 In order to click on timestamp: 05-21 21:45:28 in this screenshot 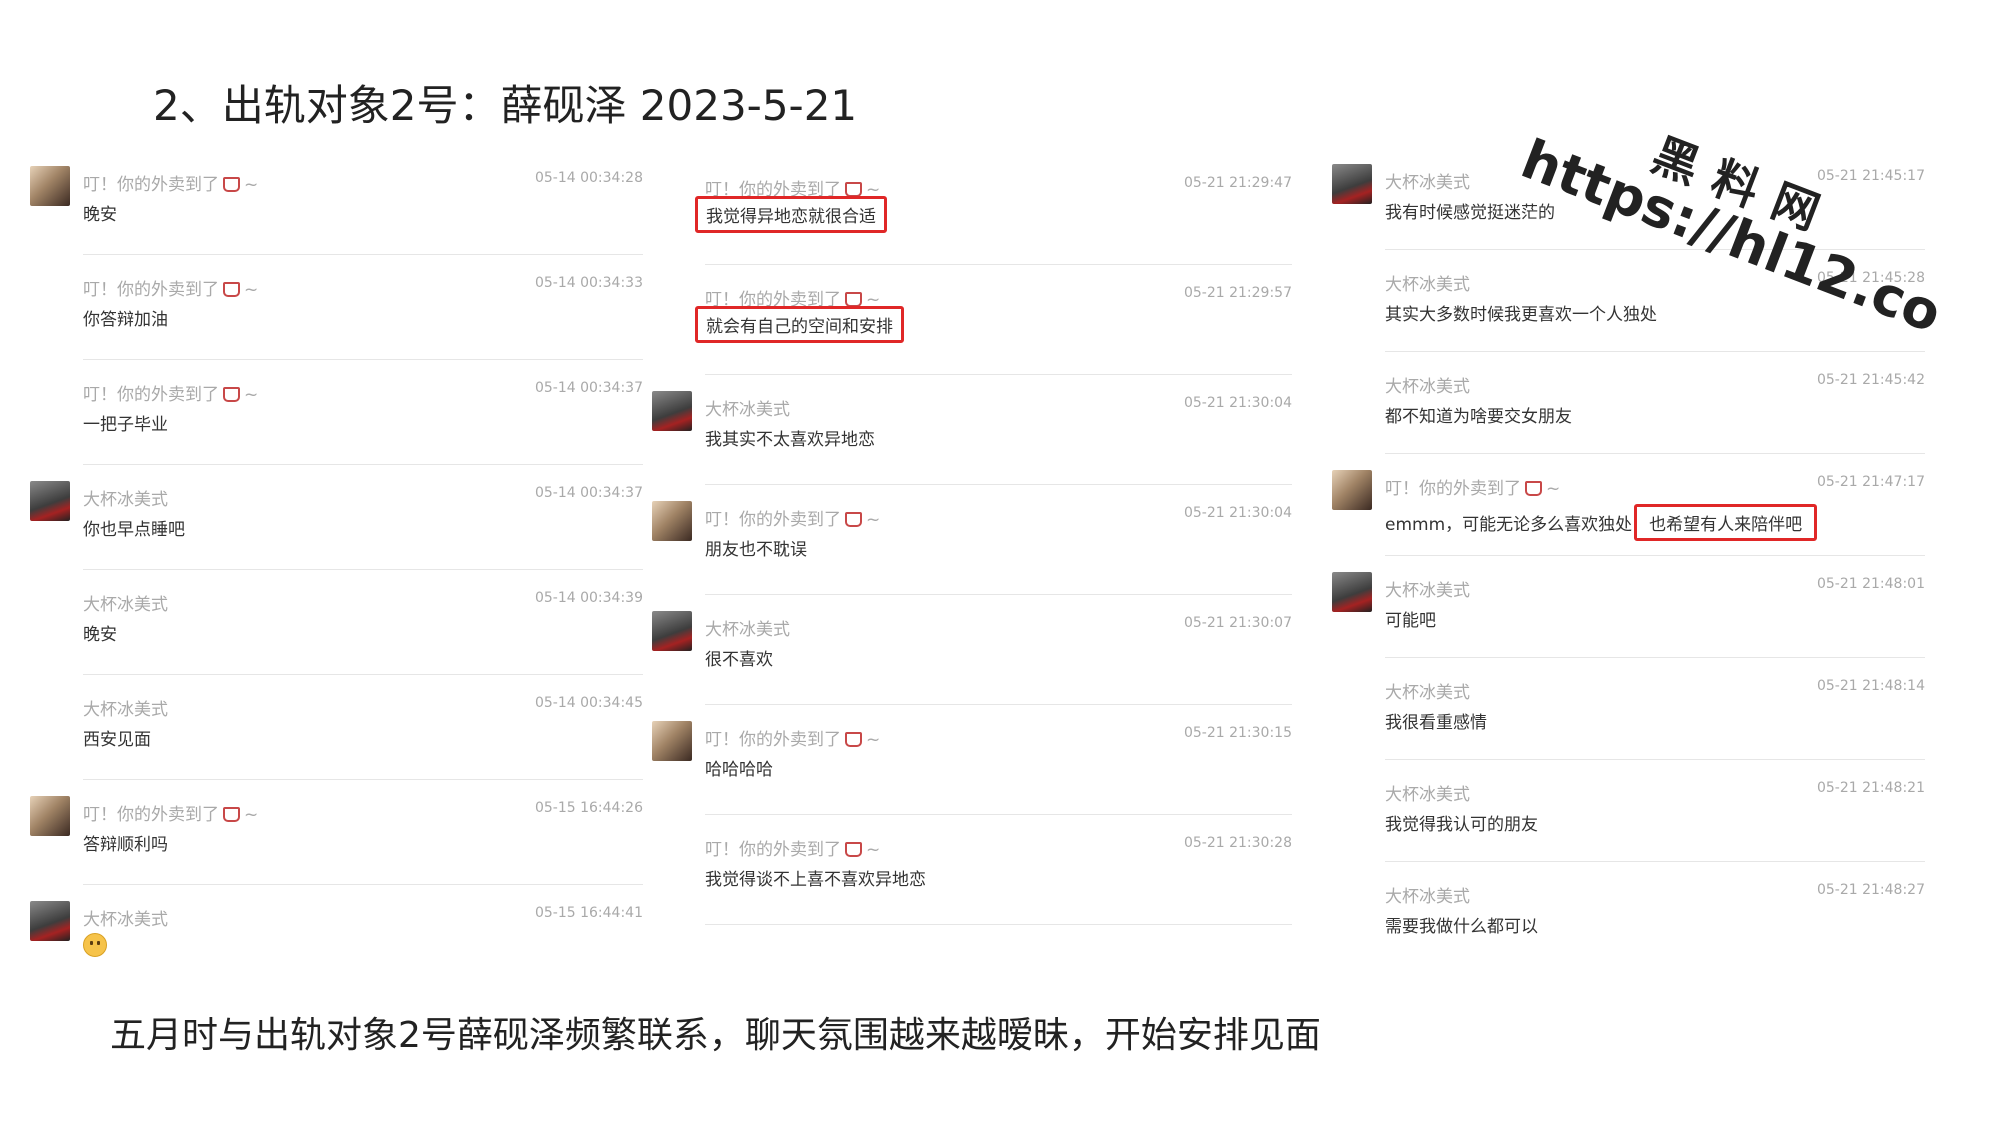, I will do `click(1870, 278)`.